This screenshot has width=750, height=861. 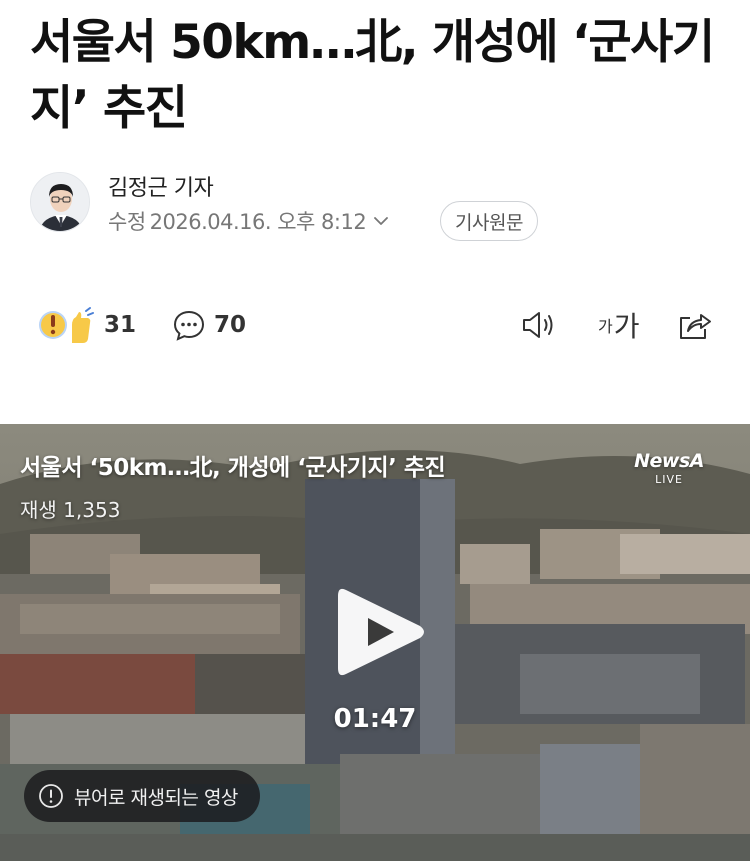 What do you see at coordinates (51, 796) in the screenshot?
I see `info-icon` at bounding box center [51, 796].